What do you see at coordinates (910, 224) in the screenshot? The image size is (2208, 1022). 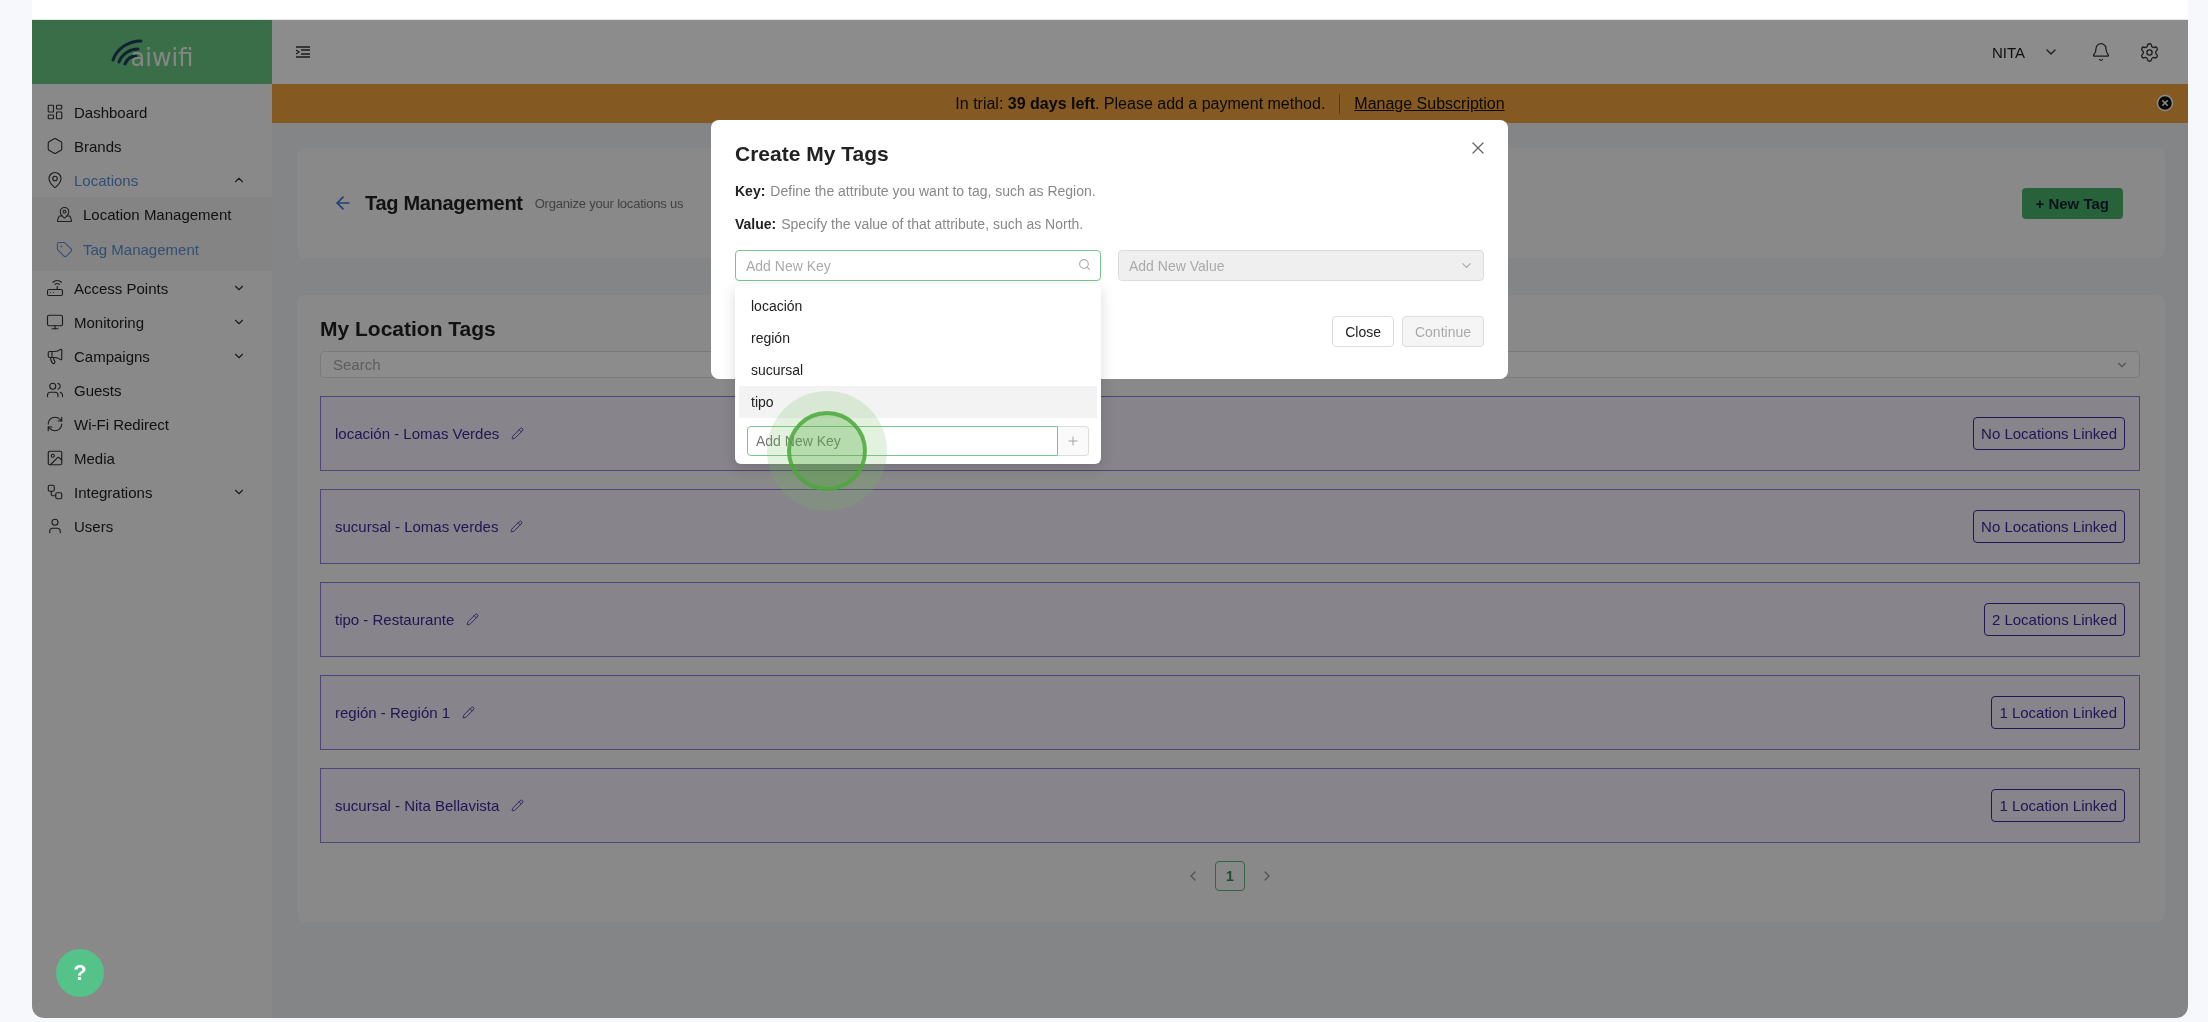 I see `hint-text: Value: Specify the value of that attribute, such as North.` at bounding box center [910, 224].